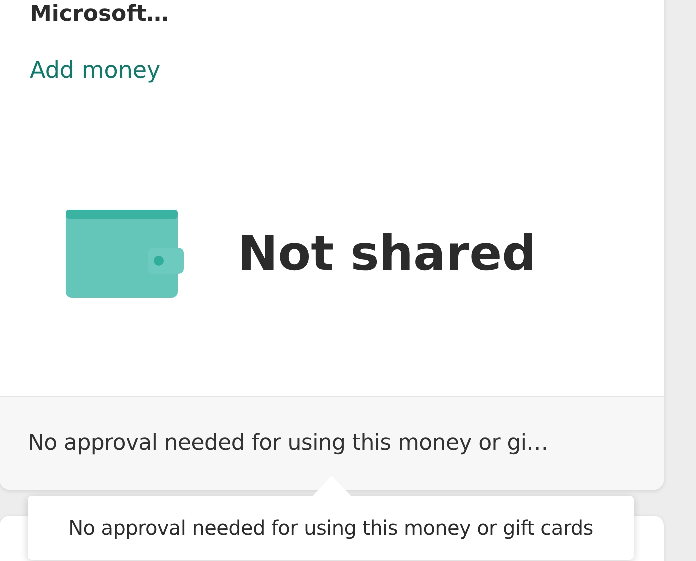  What do you see at coordinates (331, 528) in the screenshot?
I see `tooltip-text: No approval needed for using this money or gift cards` at bounding box center [331, 528].